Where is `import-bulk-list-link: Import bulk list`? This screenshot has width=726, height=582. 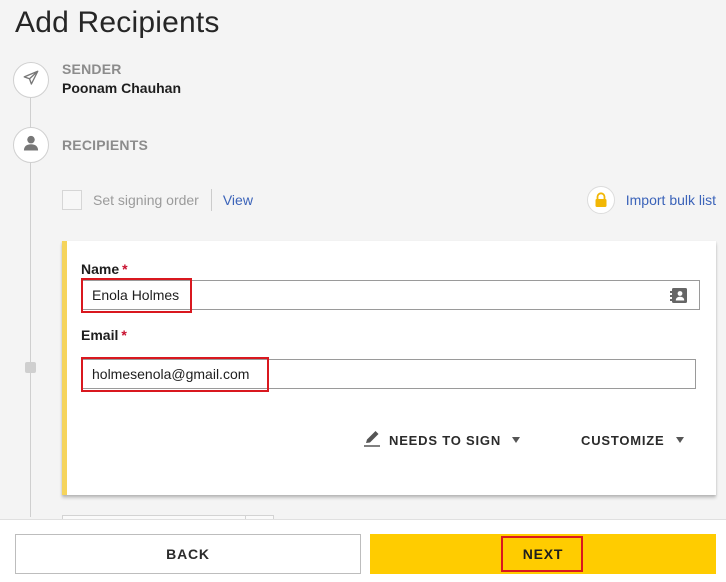 import-bulk-list-link: Import bulk list is located at coordinates (671, 200).